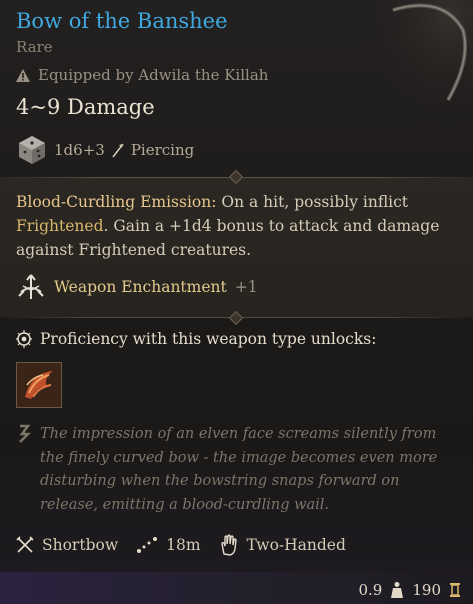  What do you see at coordinates (397, 590) in the screenshot?
I see `weight-icon` at bounding box center [397, 590].